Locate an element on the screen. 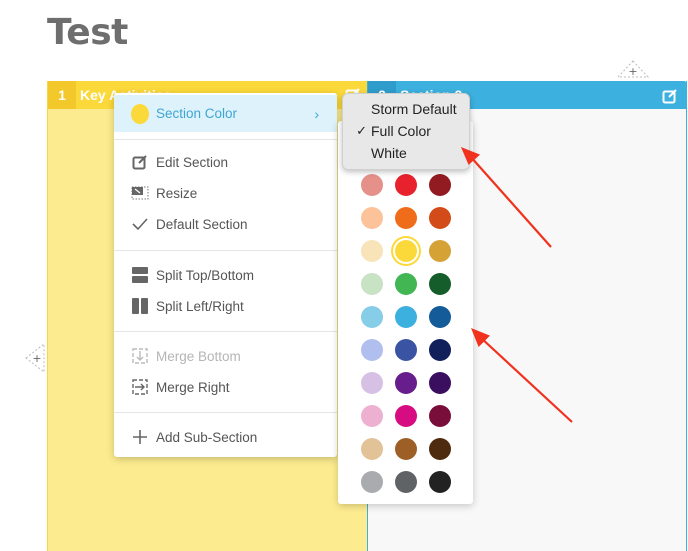 This screenshot has width=688, height=551. check-icon: ✓ is located at coordinates (361, 130).